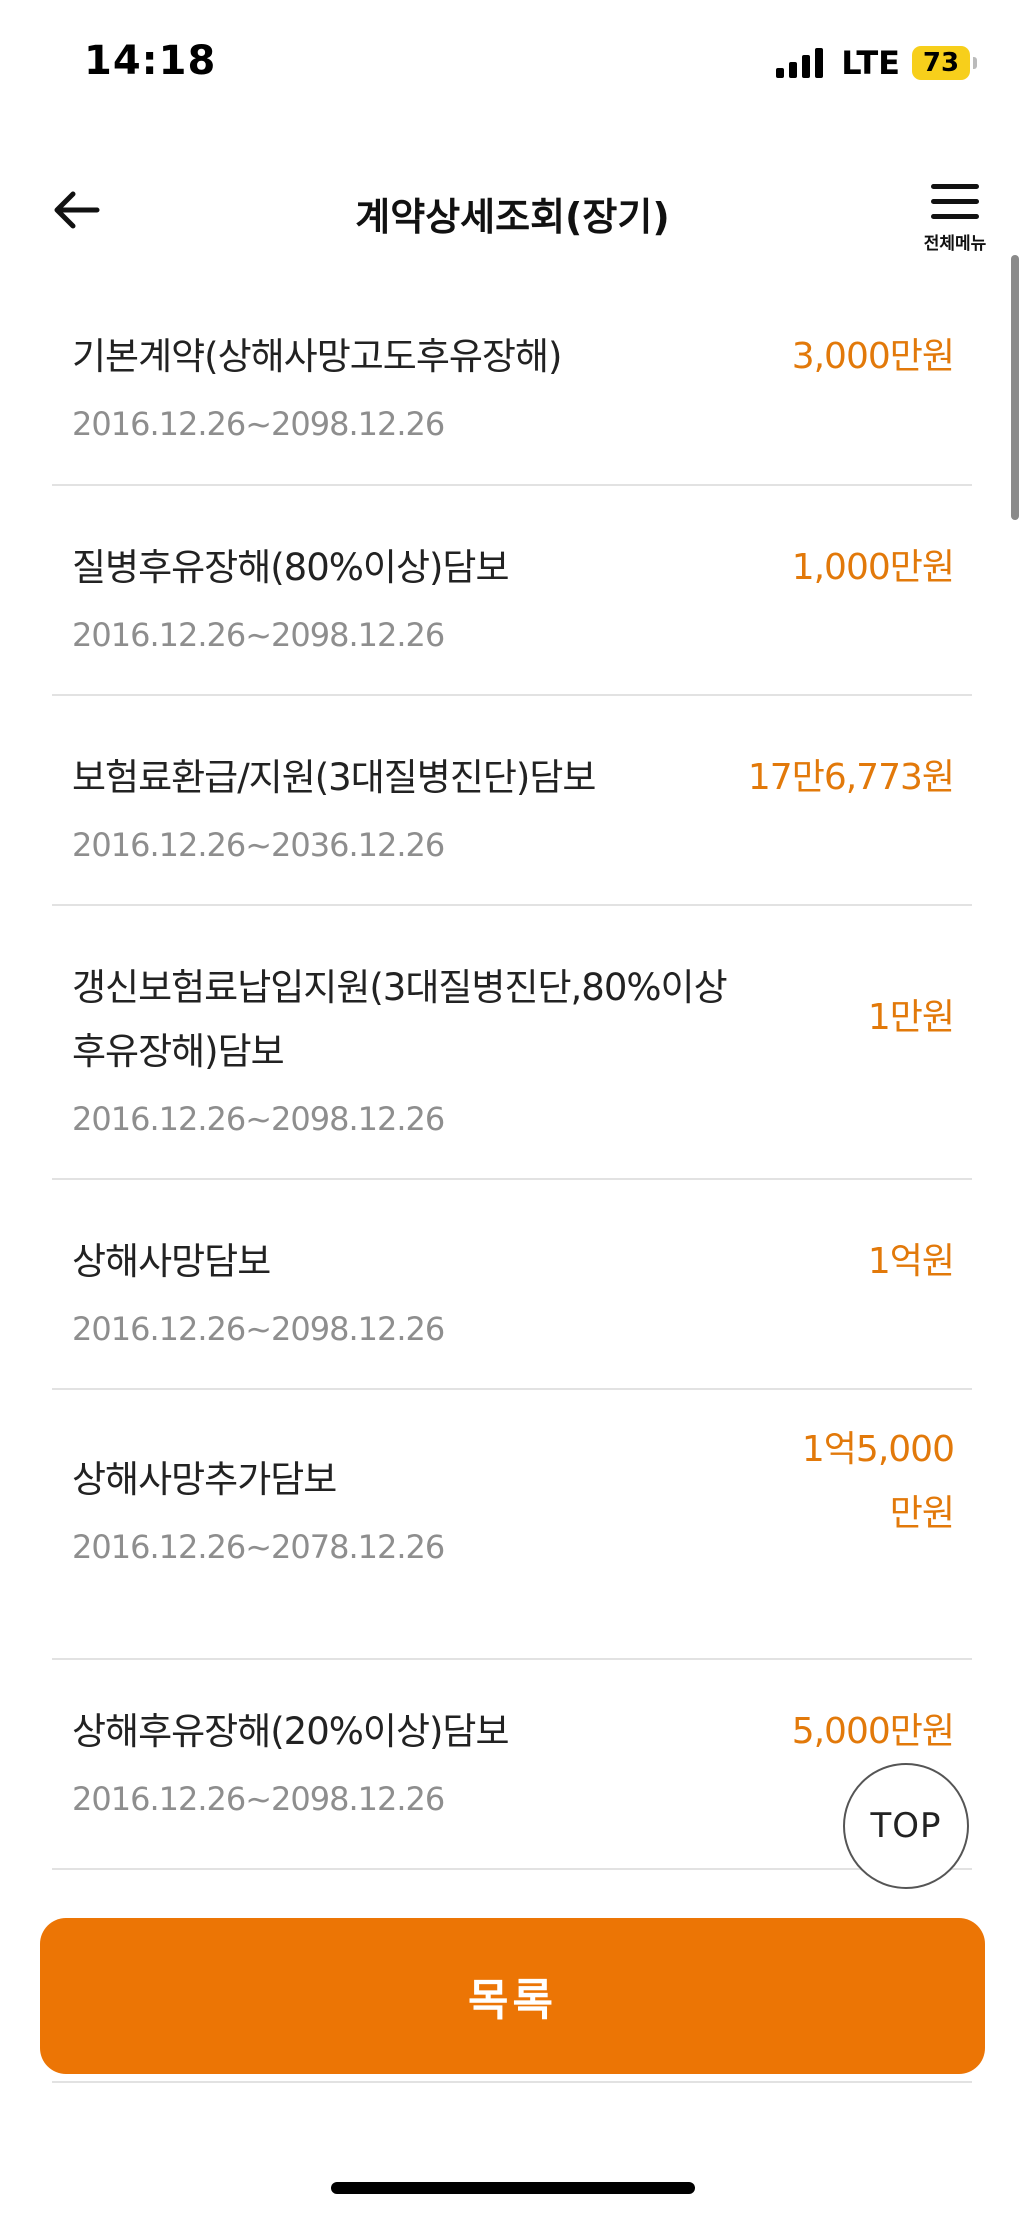 The image size is (1025, 2218). I want to click on coverage-info: 상해후유장해(20%이상)담보 2016.12.26~2098.12.26, so click(409, 1761).